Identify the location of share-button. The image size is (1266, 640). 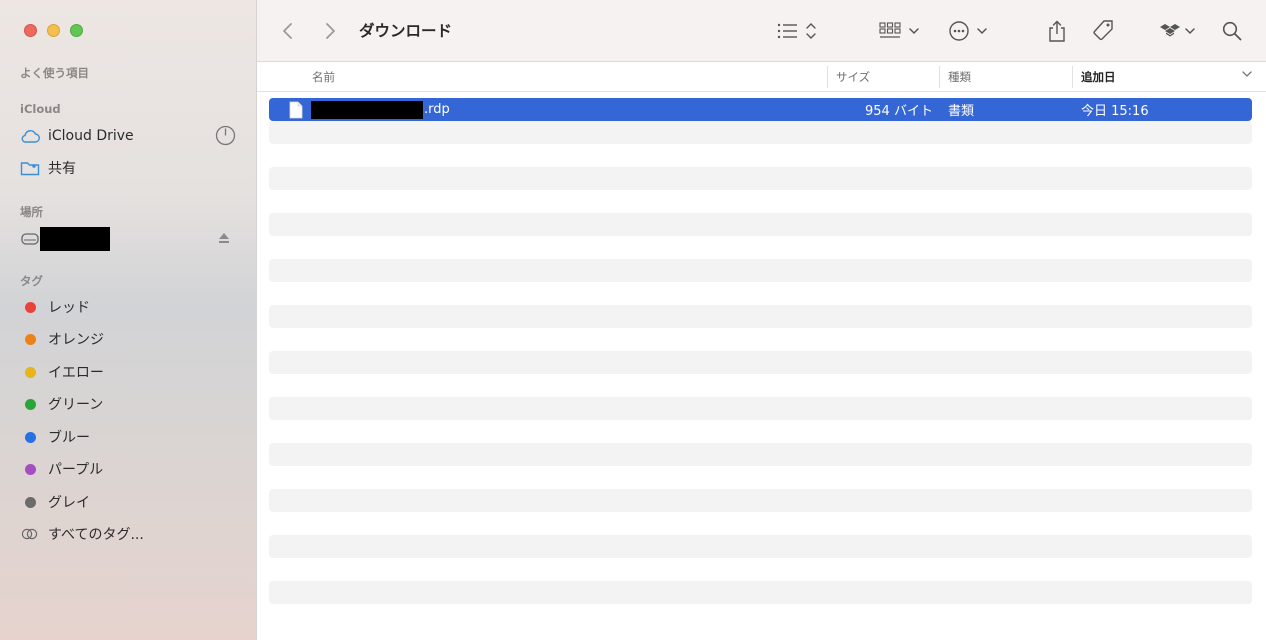
(1057, 31).